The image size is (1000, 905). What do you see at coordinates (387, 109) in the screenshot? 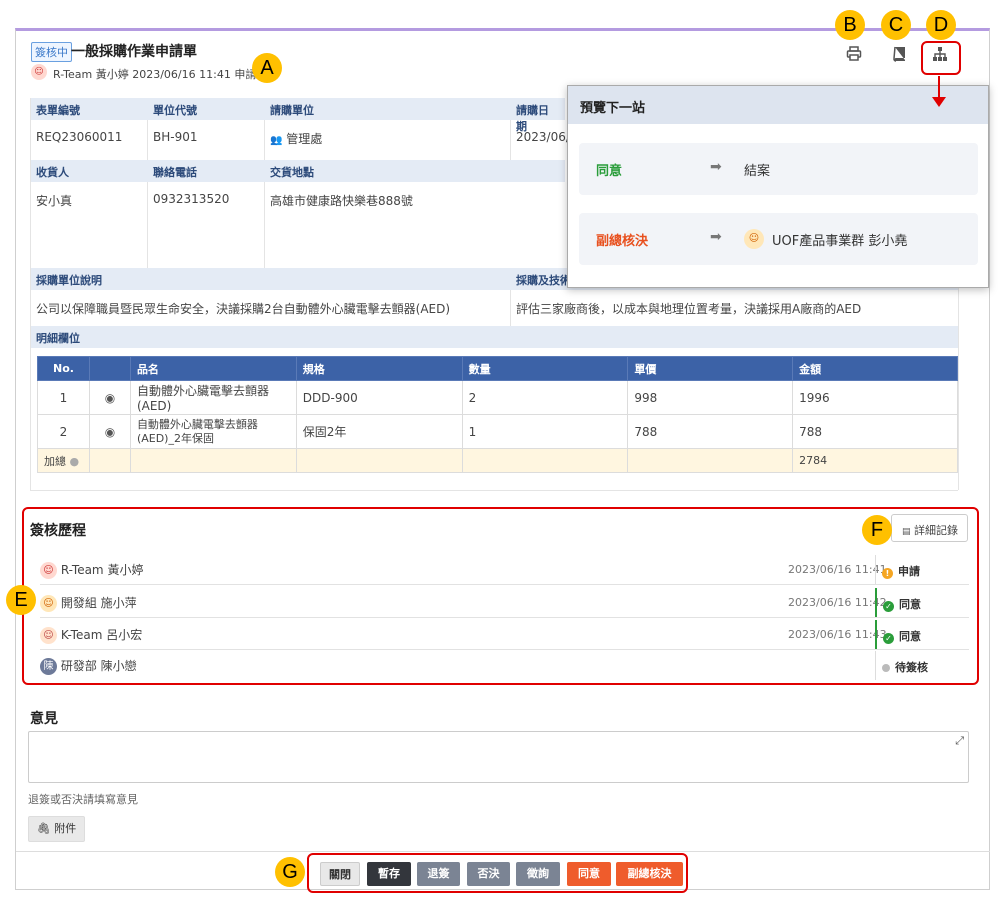
I see `label-req-unit: 請購單位` at bounding box center [387, 109].